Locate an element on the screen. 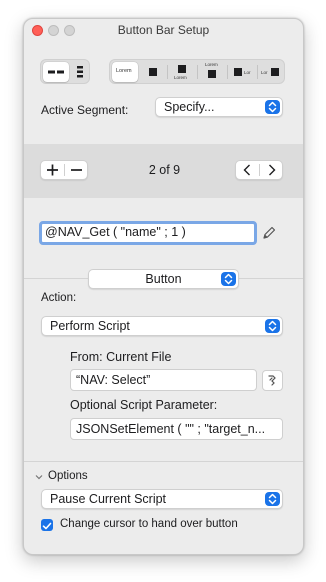 This screenshot has width=326, height=582. chevron-left-icon is located at coordinates (246, 170).